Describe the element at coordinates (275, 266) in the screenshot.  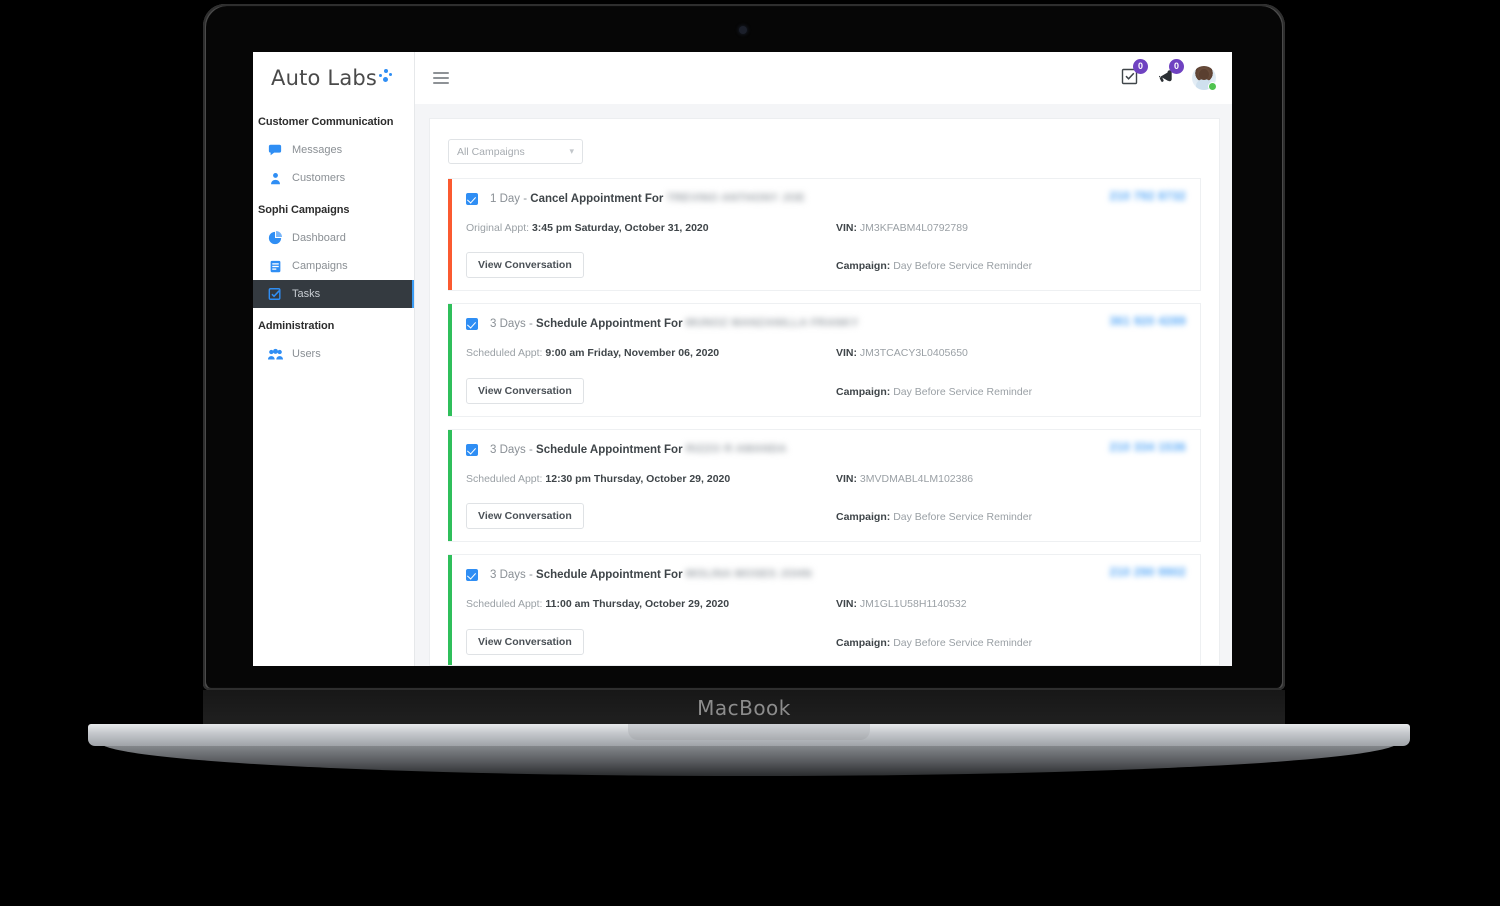
I see `document-icon` at that location.